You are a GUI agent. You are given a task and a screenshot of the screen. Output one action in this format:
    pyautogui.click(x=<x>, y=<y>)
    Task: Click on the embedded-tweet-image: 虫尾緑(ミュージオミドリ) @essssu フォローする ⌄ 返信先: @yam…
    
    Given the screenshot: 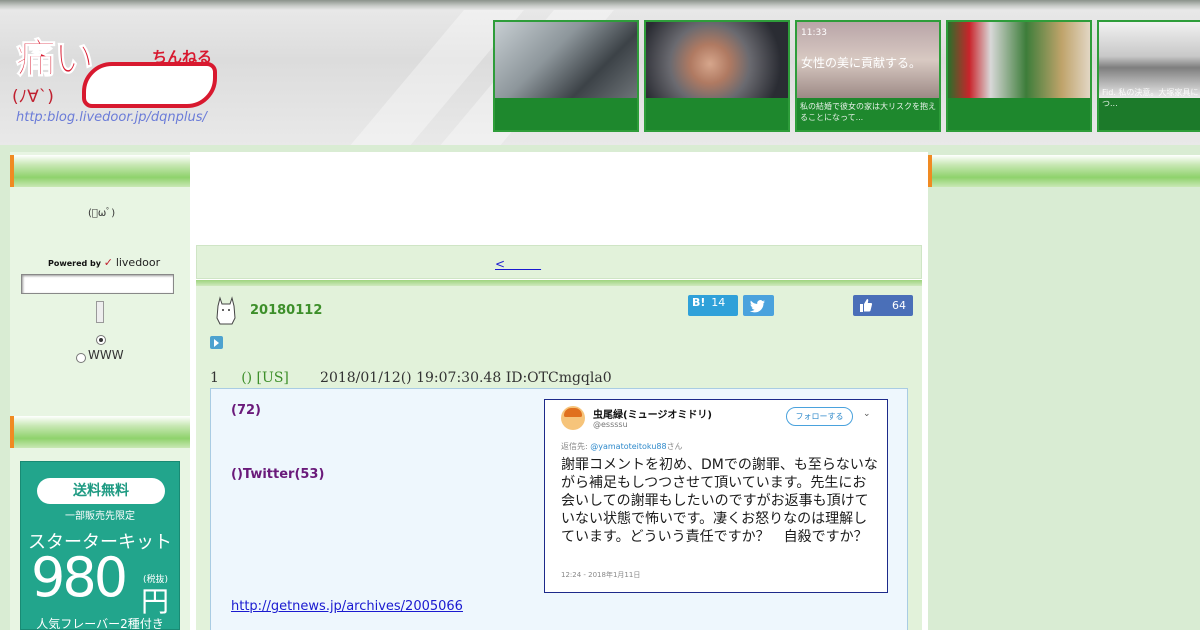 What is the action you would take?
    pyautogui.click(x=716, y=496)
    